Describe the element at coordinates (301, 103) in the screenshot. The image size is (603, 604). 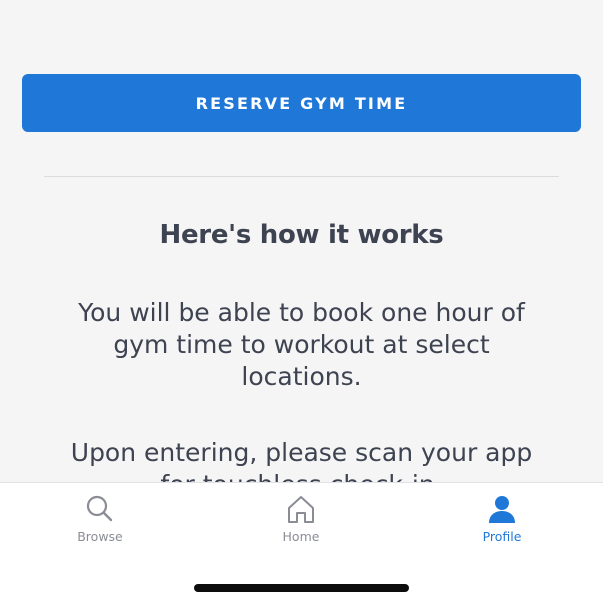
I see `reserve-gym-time-button: RESERVE GYM TIME` at that location.